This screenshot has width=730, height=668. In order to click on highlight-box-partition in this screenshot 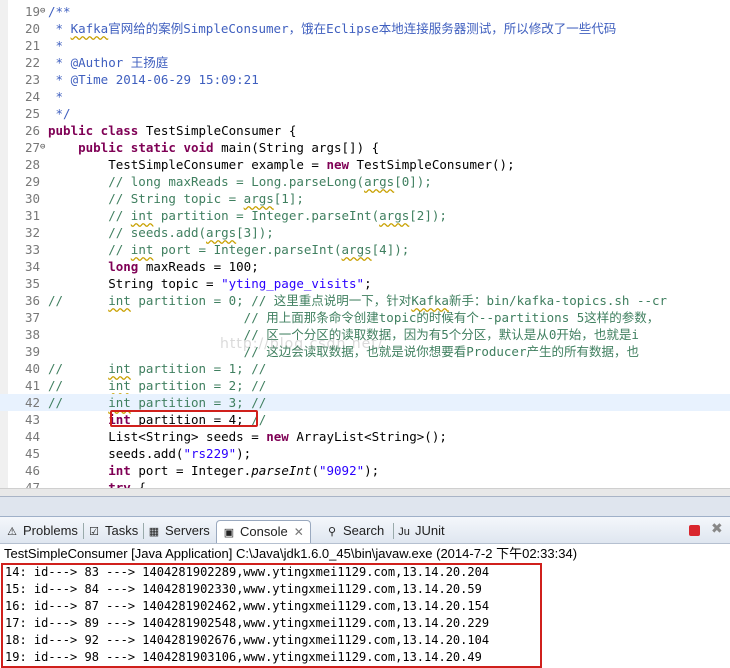, I will do `click(184, 418)`.